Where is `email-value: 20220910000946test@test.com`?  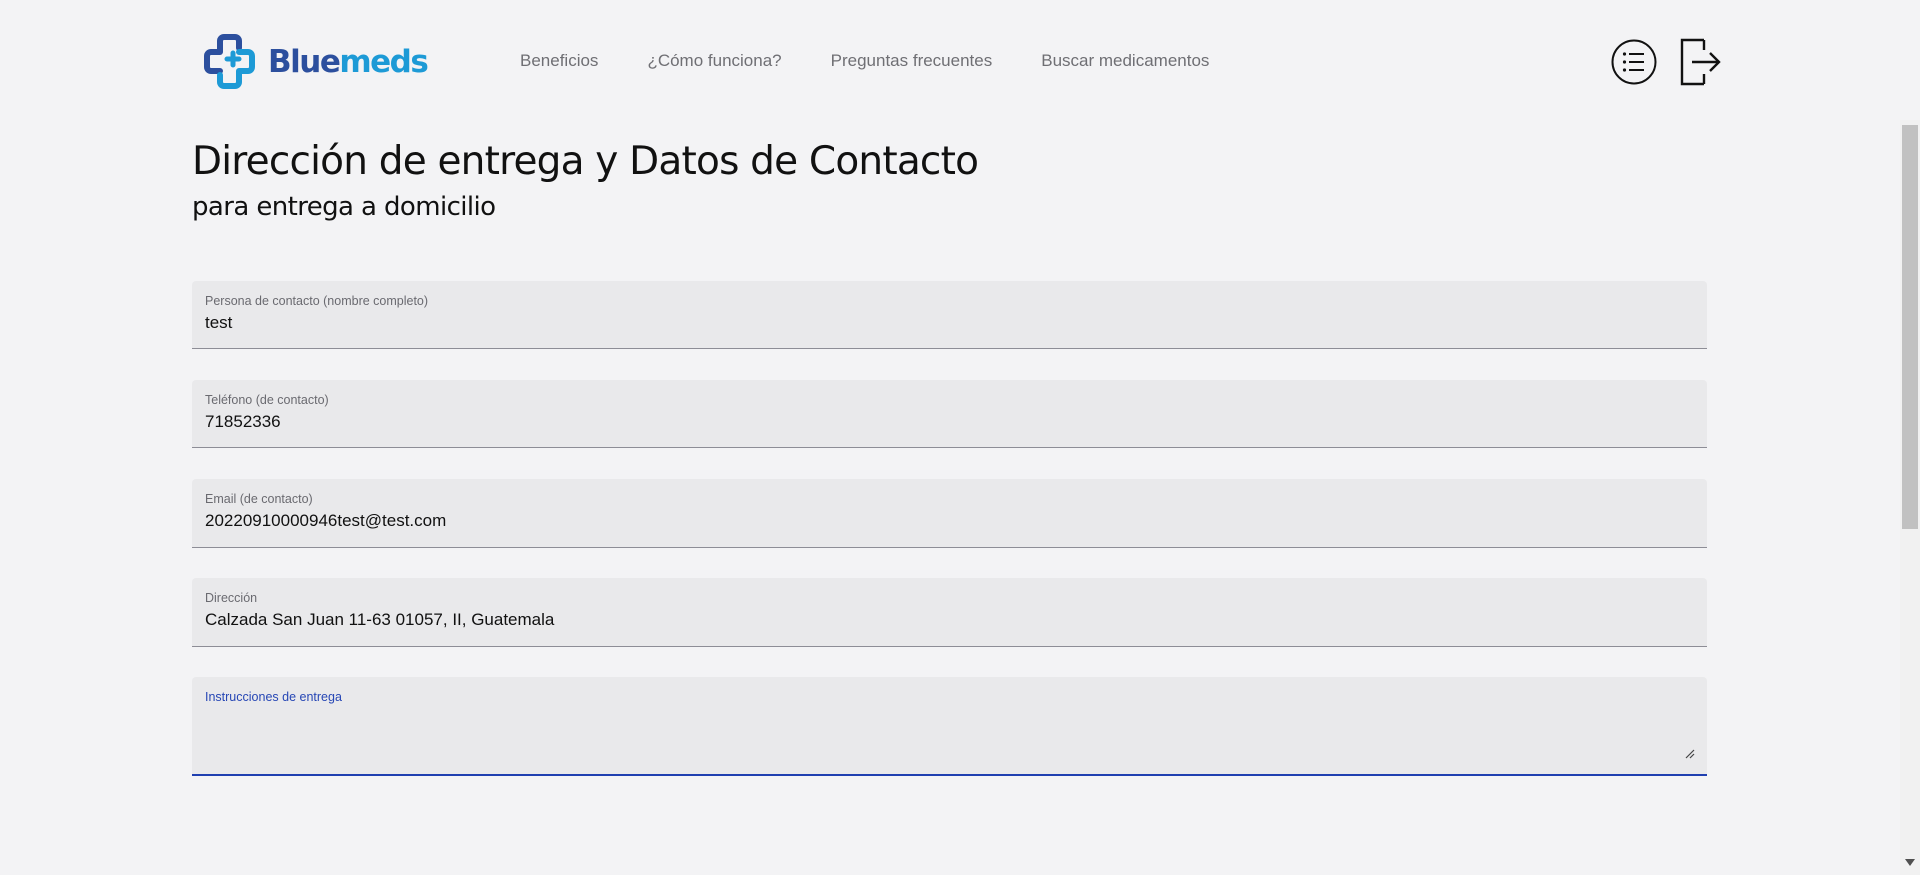 email-value: 20220910000946test@test.com is located at coordinates (325, 521).